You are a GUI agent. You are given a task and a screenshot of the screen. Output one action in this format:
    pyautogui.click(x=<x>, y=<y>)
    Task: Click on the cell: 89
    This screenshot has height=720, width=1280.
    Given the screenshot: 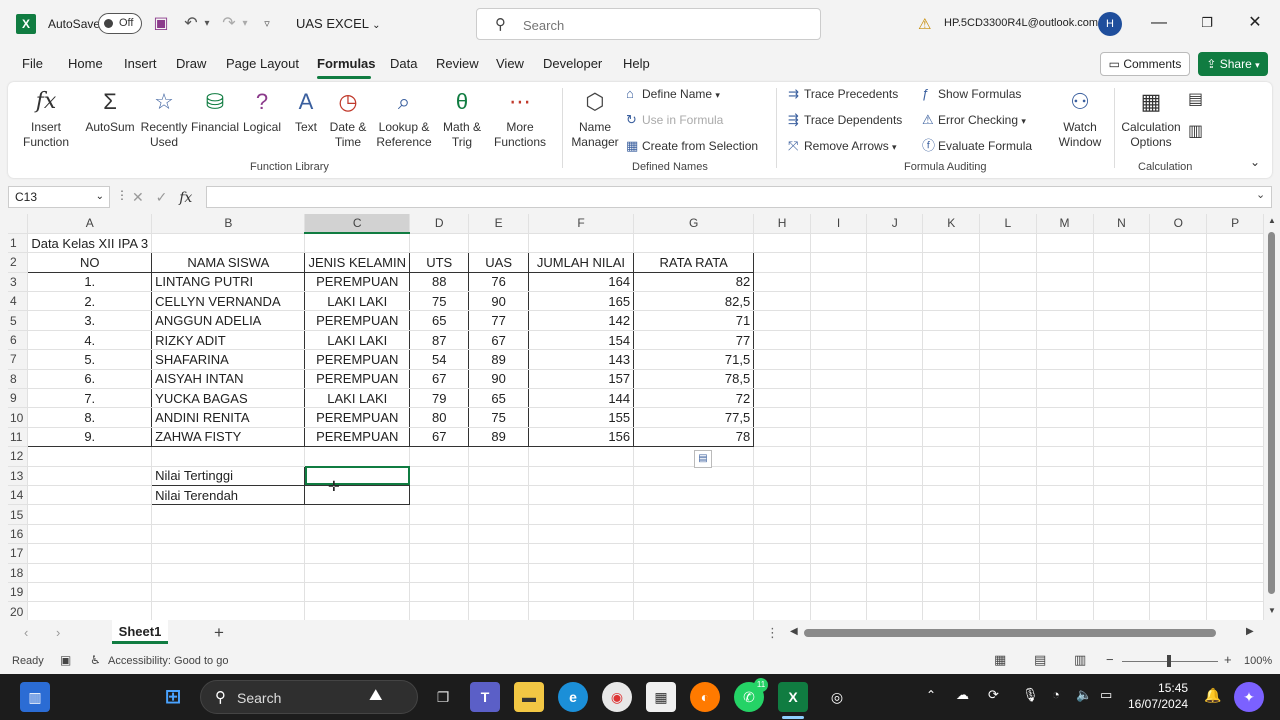 What is the action you would take?
    pyautogui.click(x=498, y=437)
    